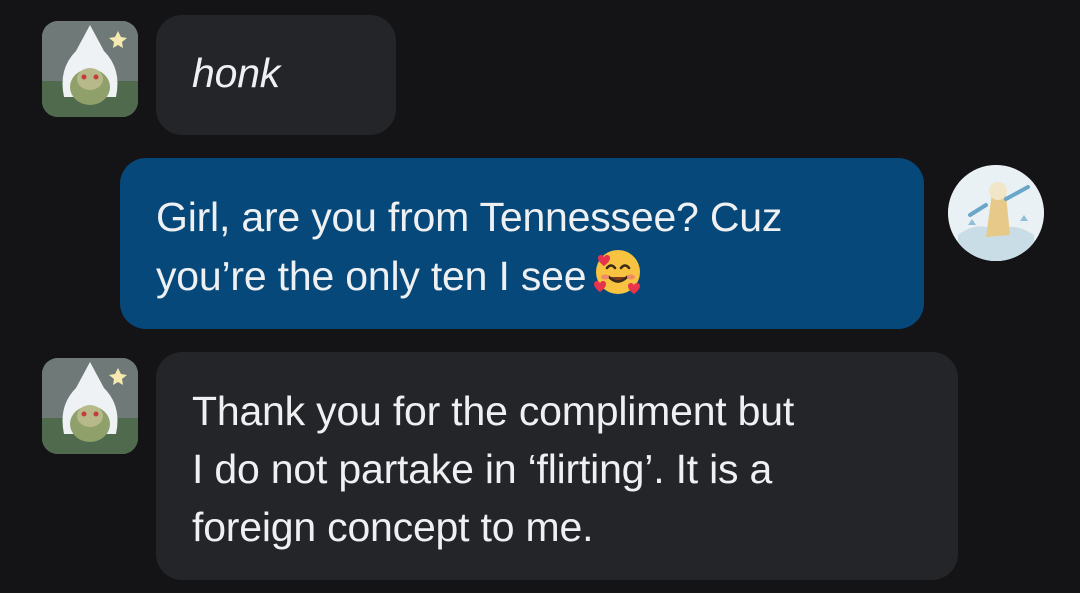 The height and width of the screenshot is (593, 1080). I want to click on message-bubble-incoming: honk, so click(276, 75).